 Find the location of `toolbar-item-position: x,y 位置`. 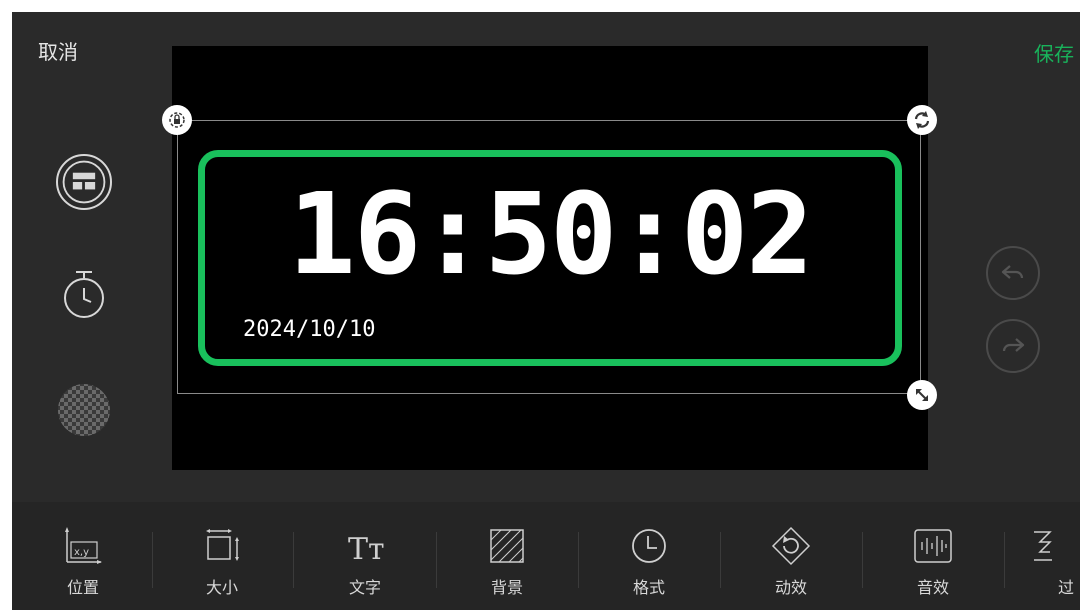

toolbar-item-position: x,y 位置 is located at coordinates (83, 556).